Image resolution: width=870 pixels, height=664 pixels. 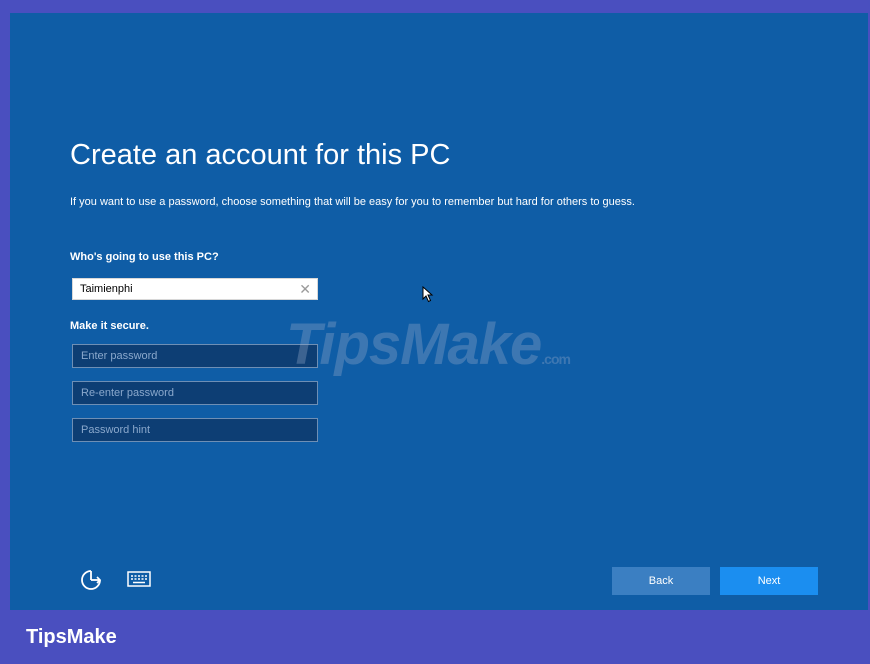 What do you see at coordinates (192, 356) in the screenshot?
I see `password-input` at bounding box center [192, 356].